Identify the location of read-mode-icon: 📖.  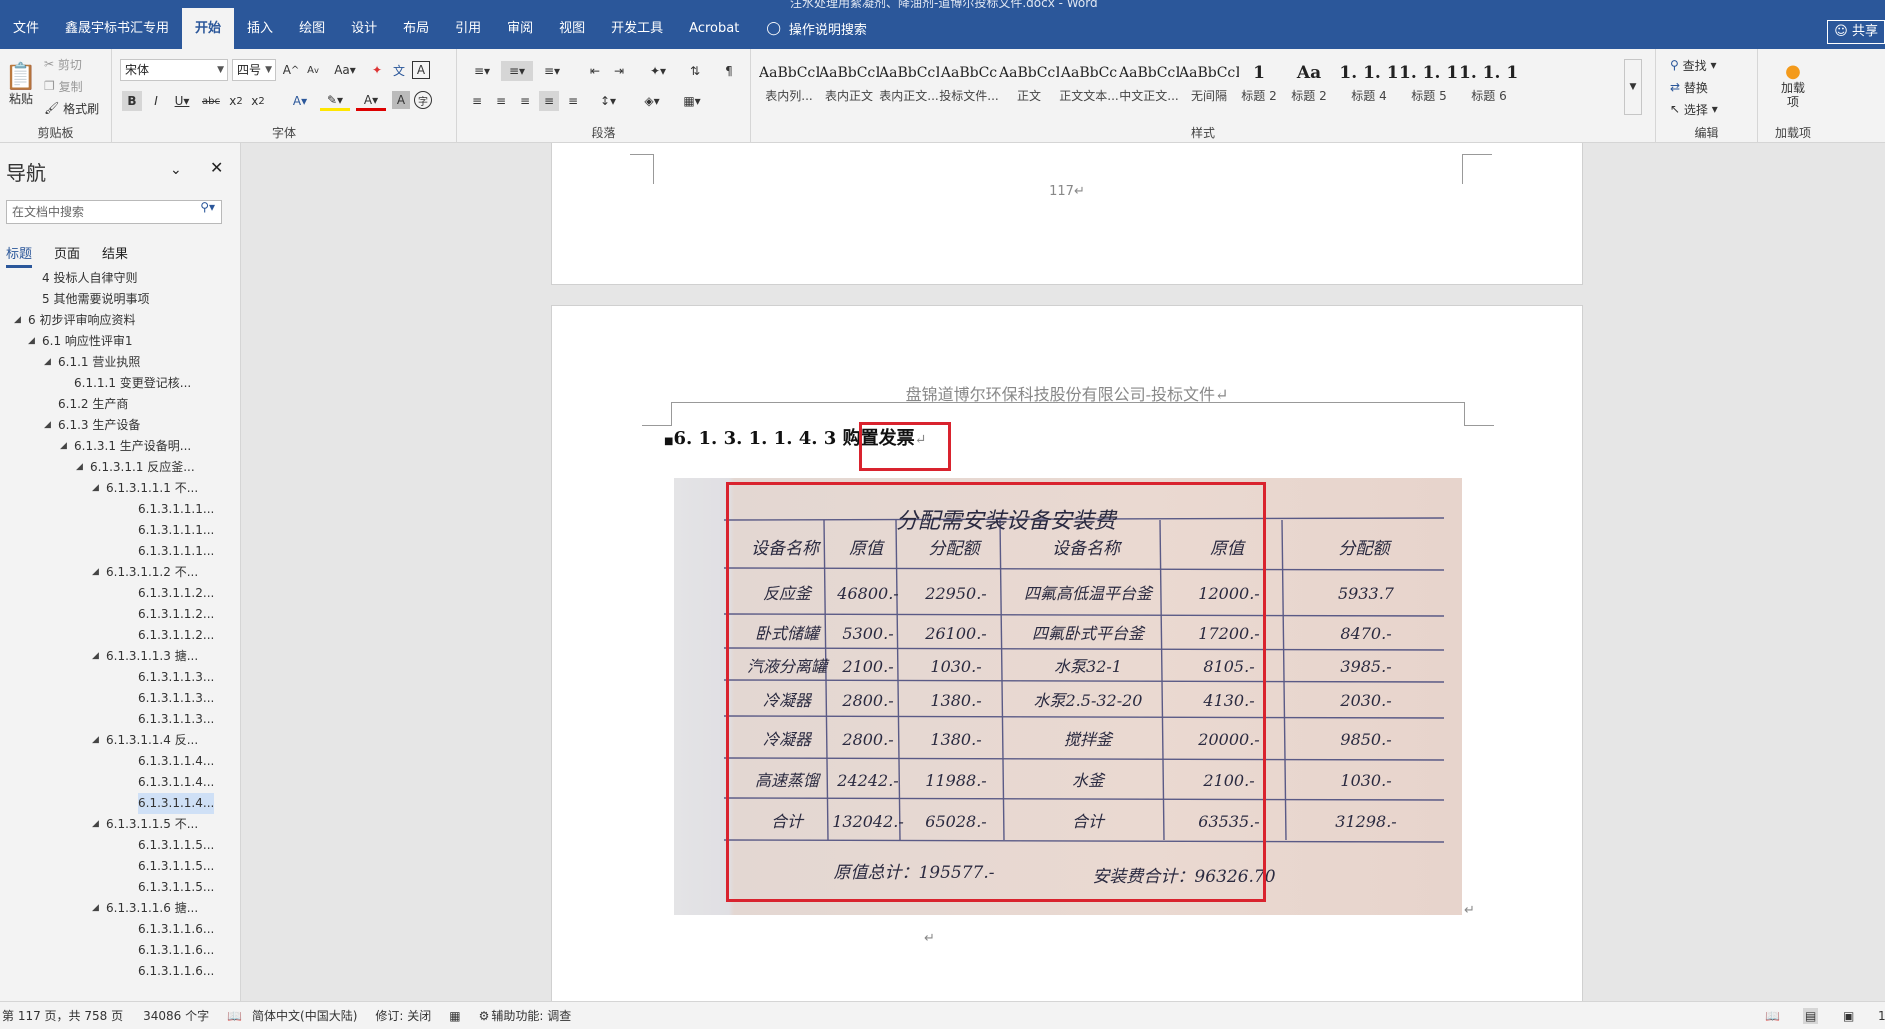
(1772, 1016).